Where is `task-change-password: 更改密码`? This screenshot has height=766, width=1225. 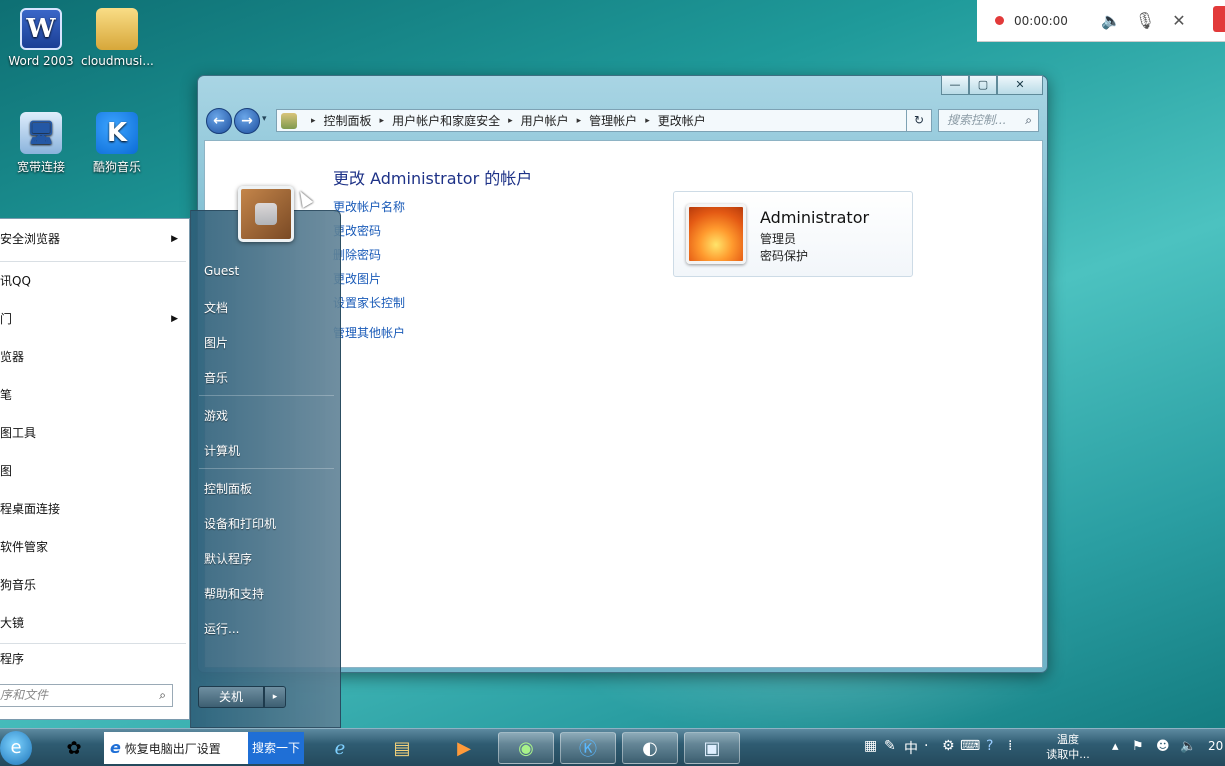 task-change-password: 更改密码 is located at coordinates (369, 233).